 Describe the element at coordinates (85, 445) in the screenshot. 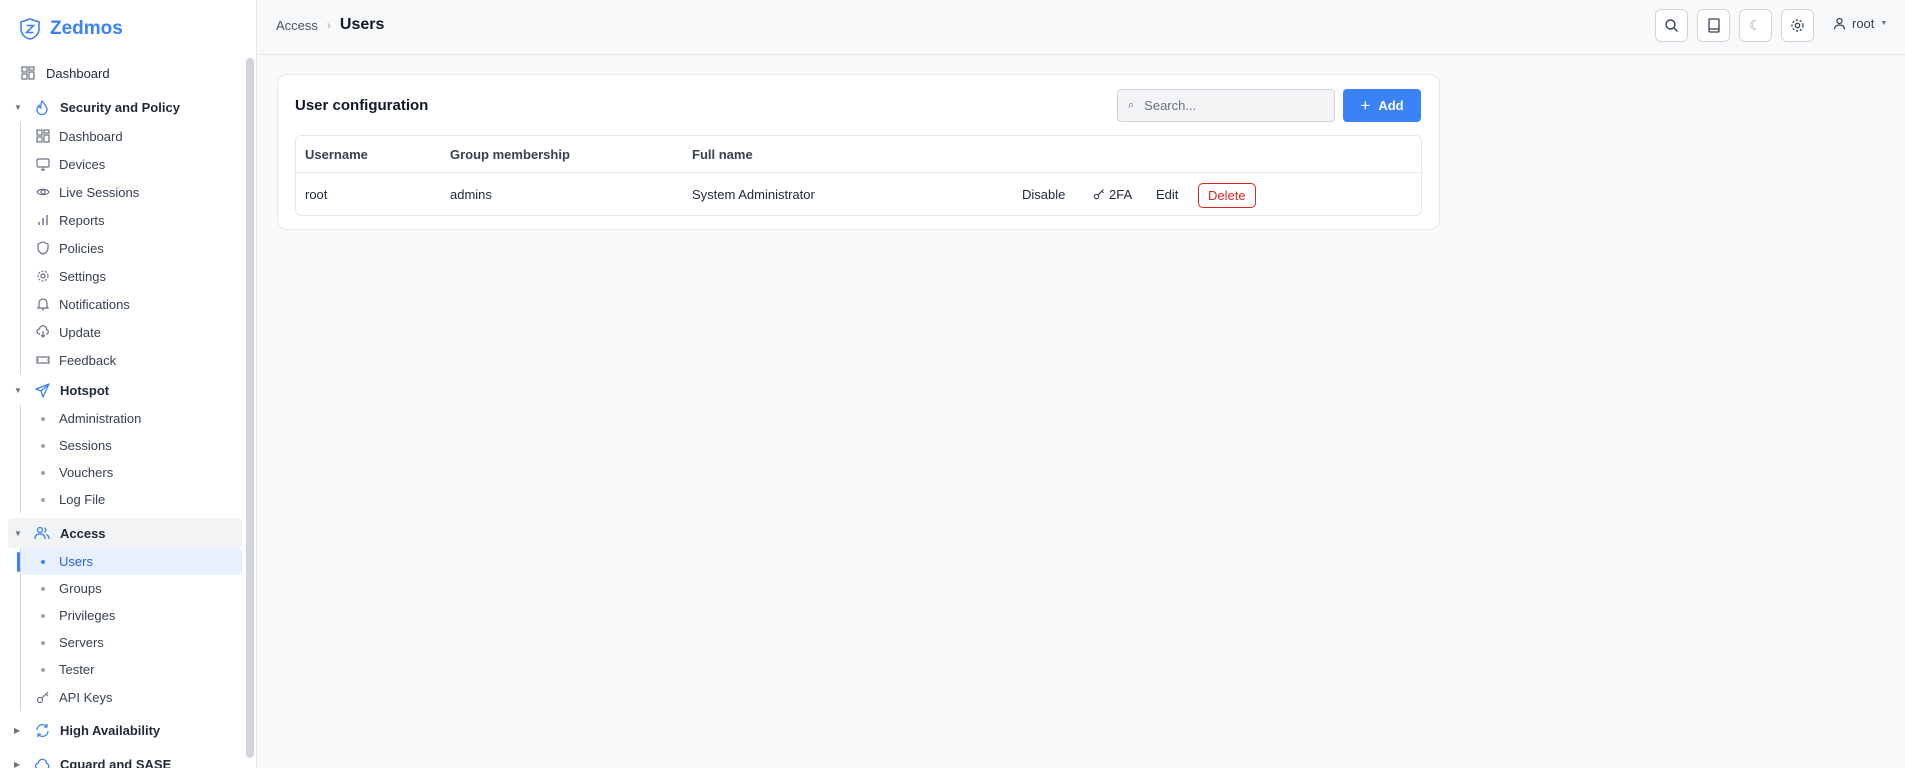

I see `sidebar-item-label: Sessions` at that location.